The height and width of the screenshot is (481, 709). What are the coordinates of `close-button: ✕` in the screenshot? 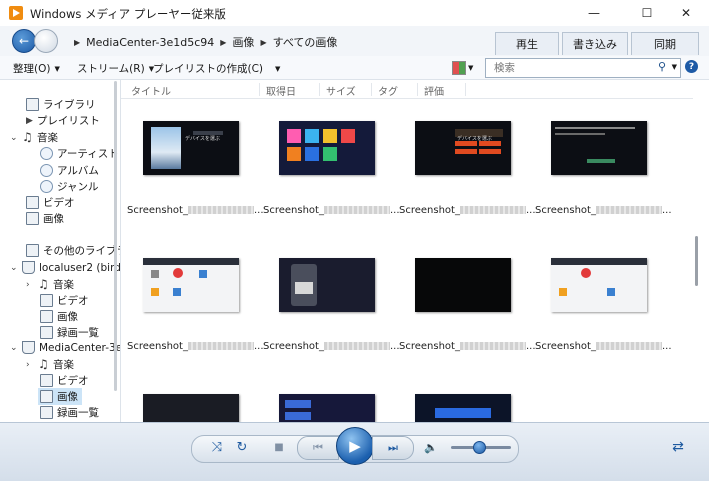 It's located at (686, 13).